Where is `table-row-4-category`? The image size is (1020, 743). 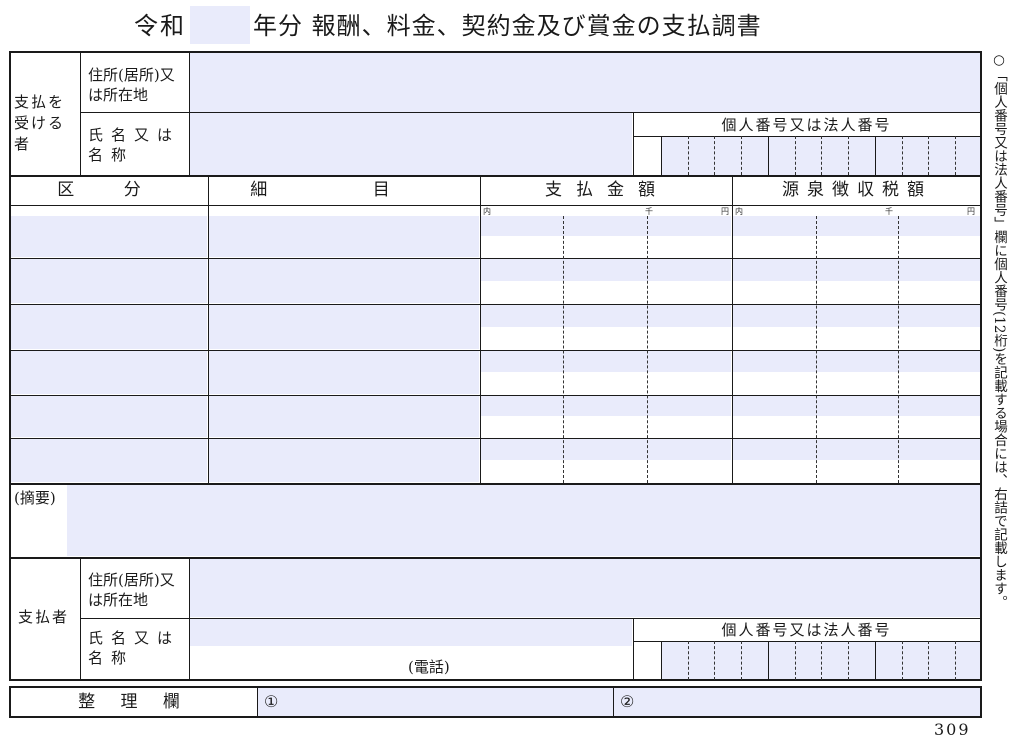
table-row-4-category is located at coordinates (109, 372).